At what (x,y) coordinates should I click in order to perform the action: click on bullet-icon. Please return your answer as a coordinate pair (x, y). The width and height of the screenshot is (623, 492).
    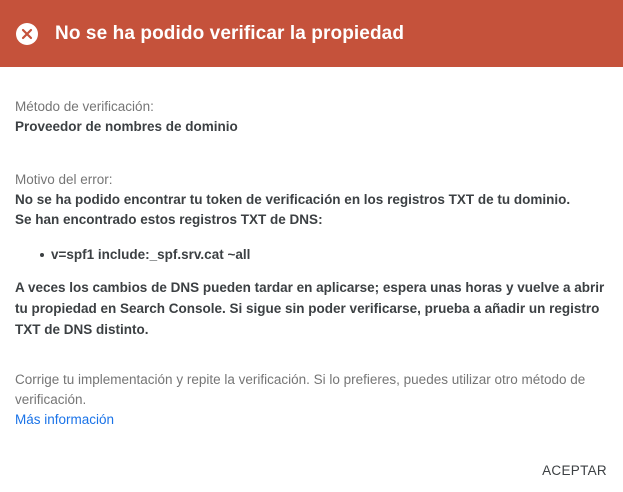
    Looking at the image, I should click on (42, 255).